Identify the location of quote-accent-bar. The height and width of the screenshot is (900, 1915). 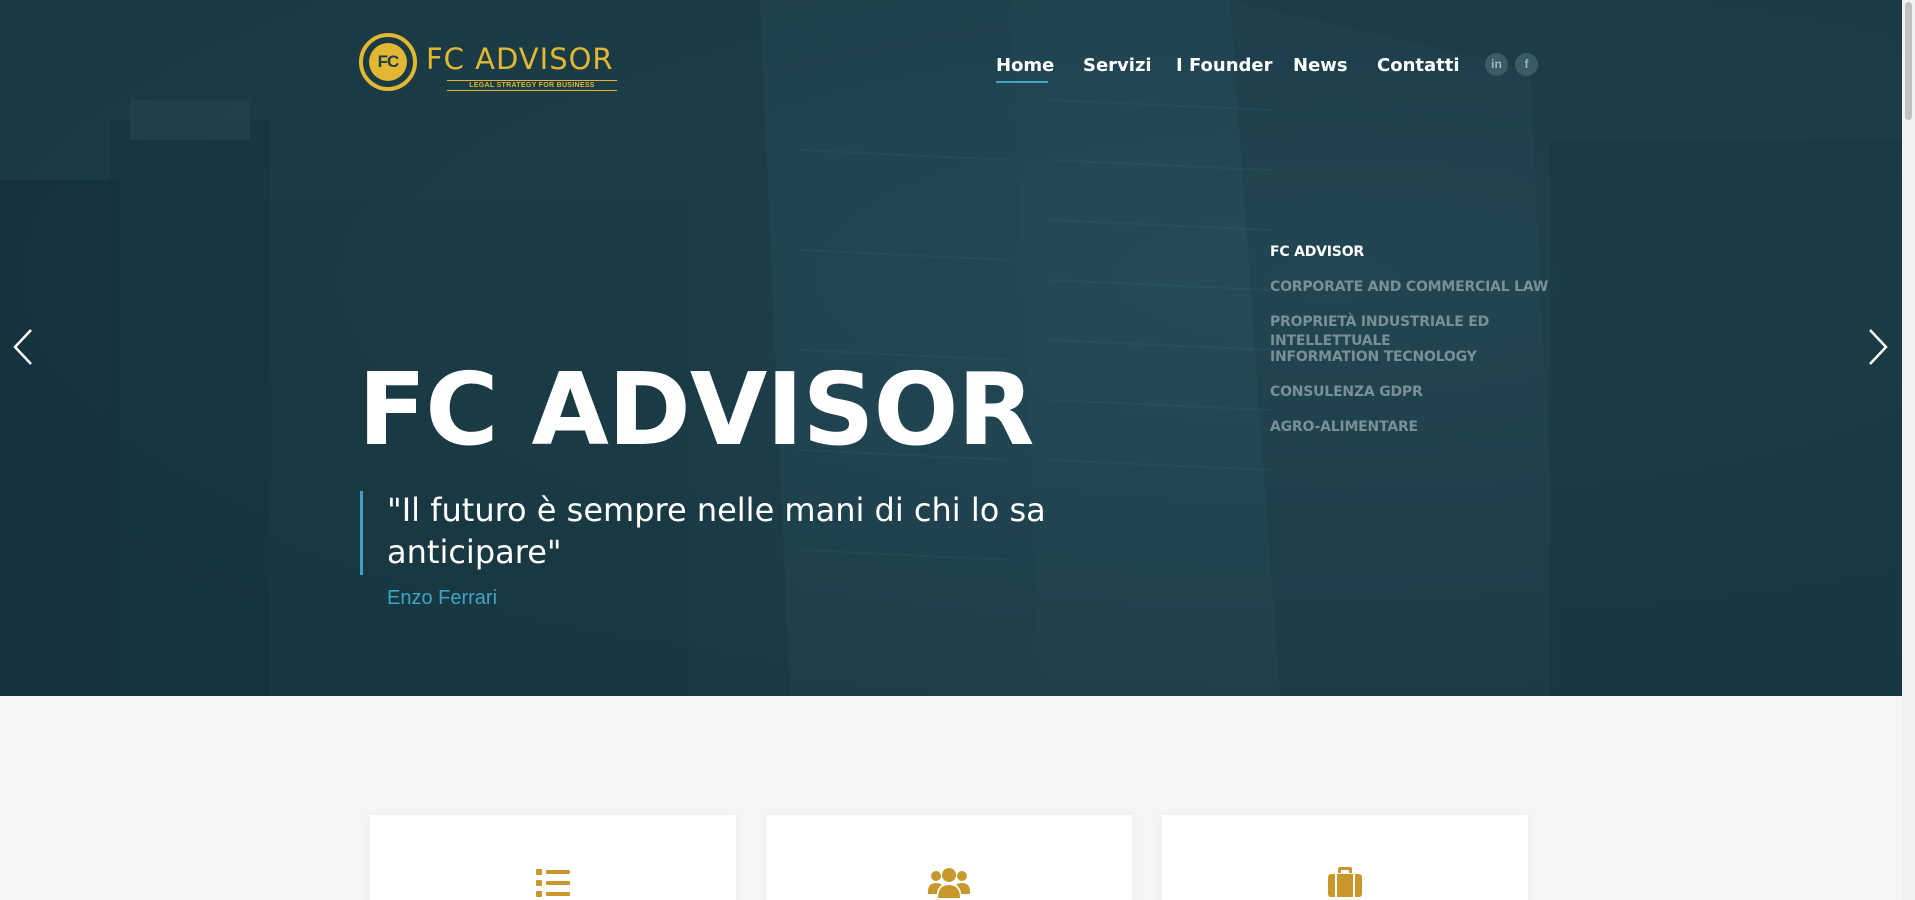
(361, 533).